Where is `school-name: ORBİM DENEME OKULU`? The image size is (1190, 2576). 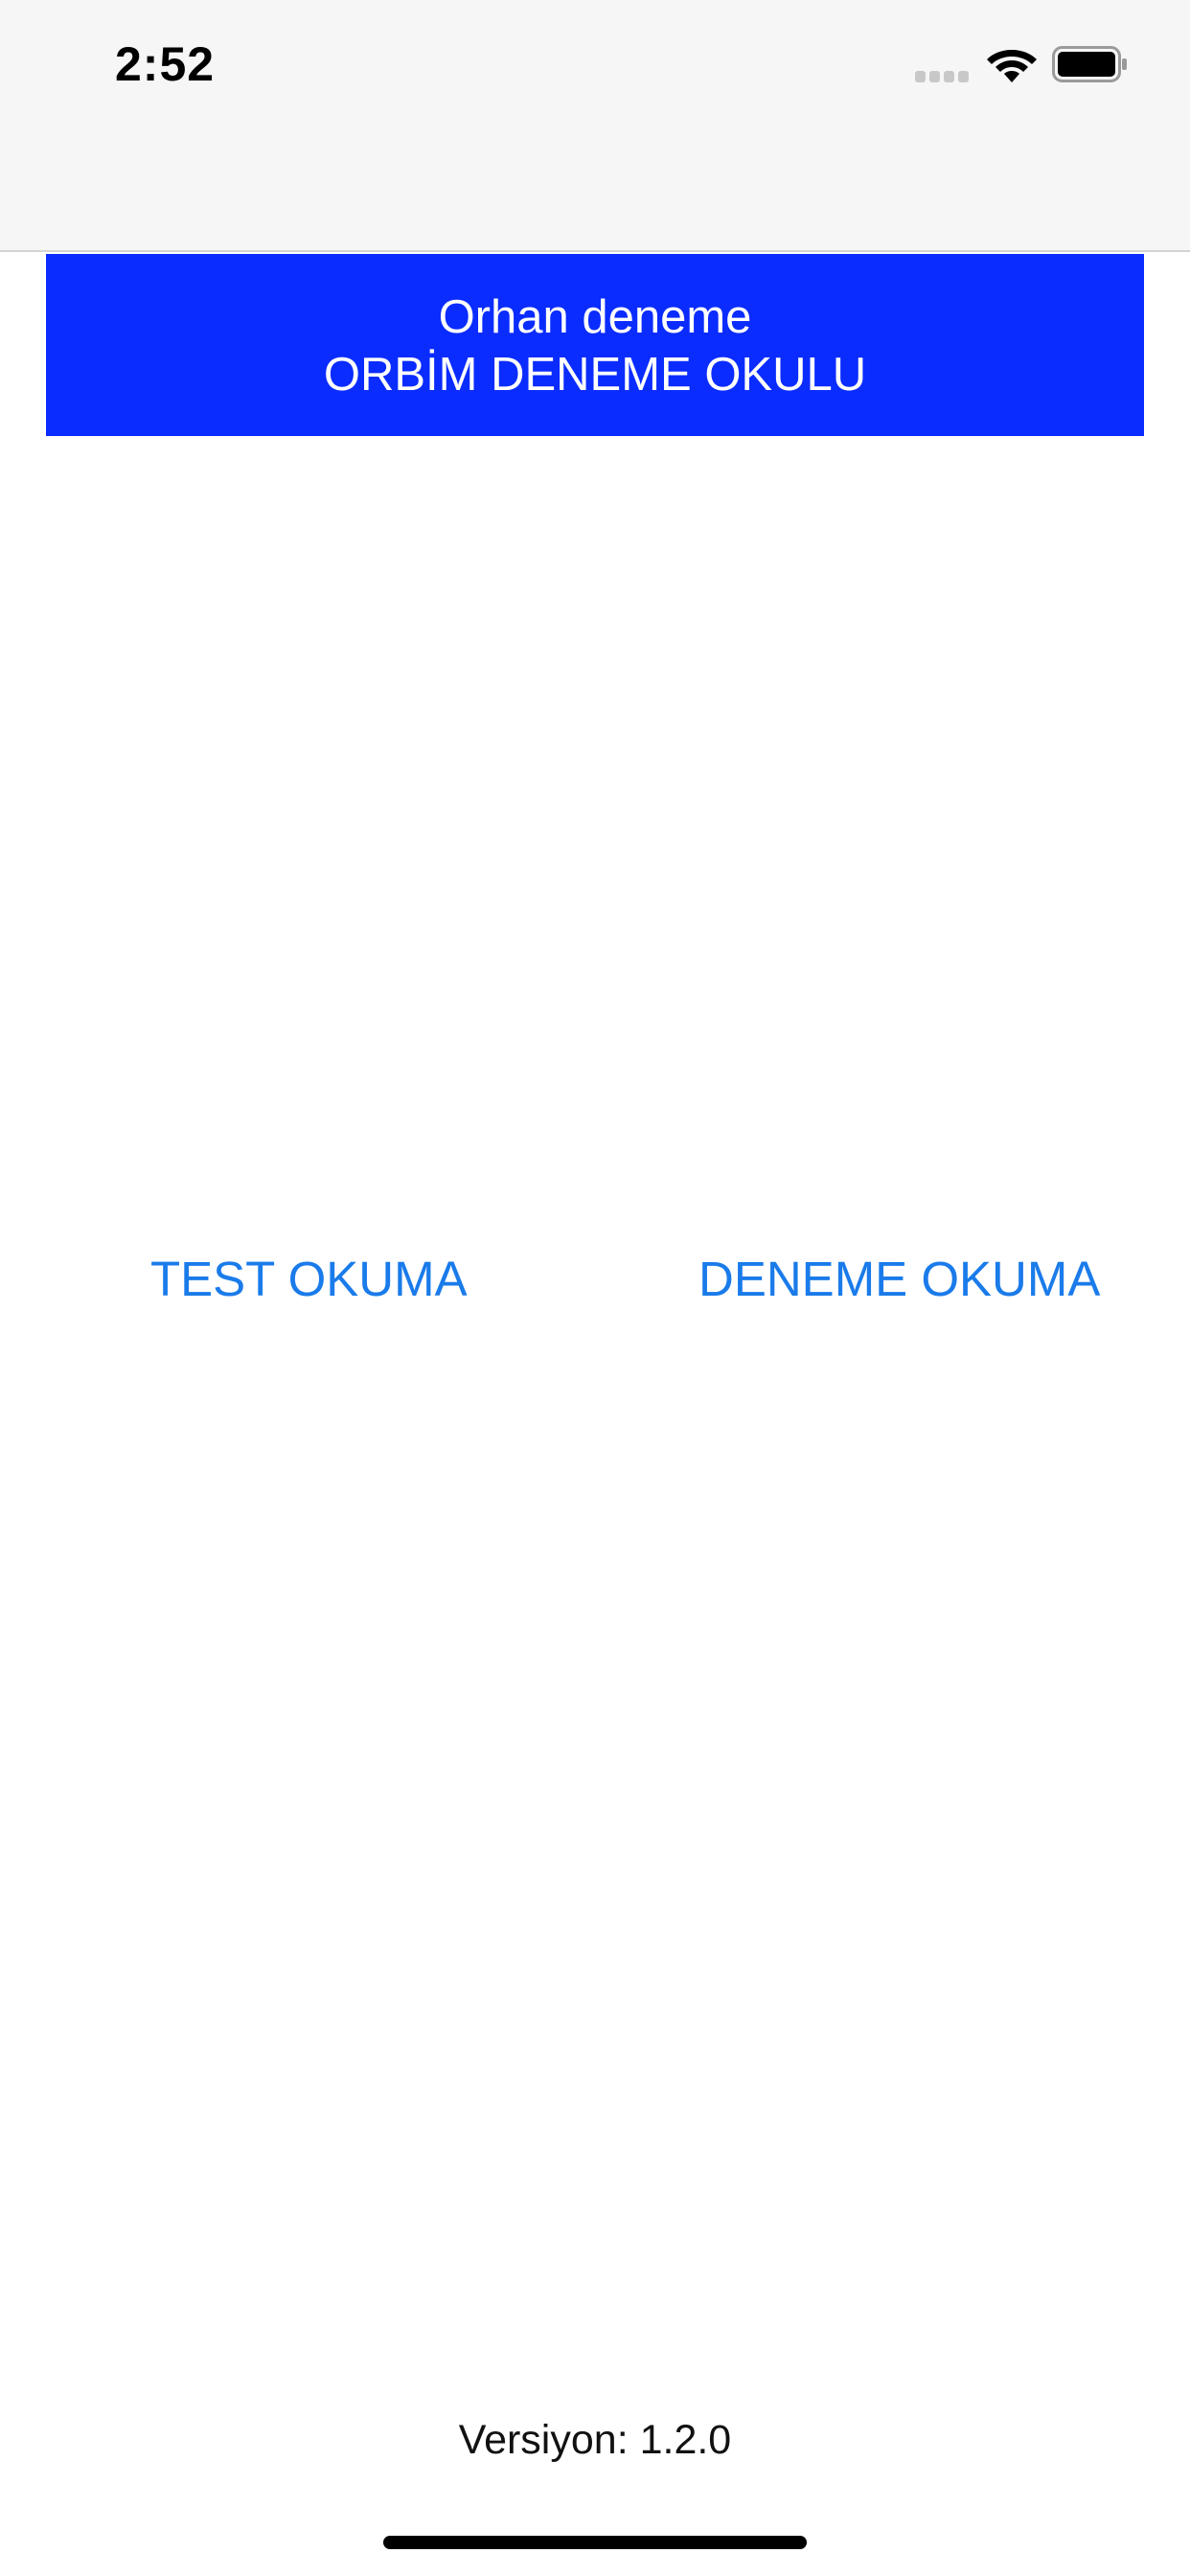
school-name: ORBİM DENEME OKULU is located at coordinates (595, 375).